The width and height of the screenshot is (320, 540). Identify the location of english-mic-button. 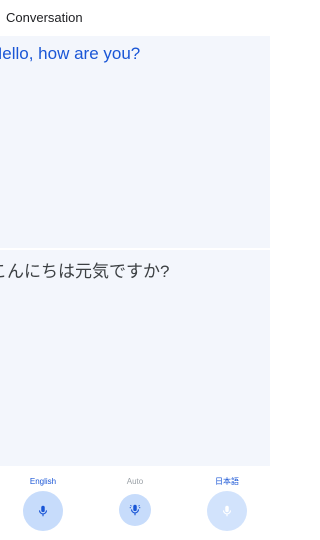
(43, 511).